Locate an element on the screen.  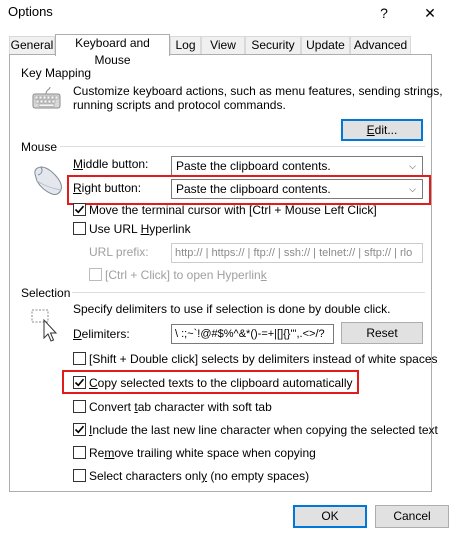
delimiters-input: \ :;~`!@#$%^&*()-=+|[]{}'",.<>/? is located at coordinates (252, 334).